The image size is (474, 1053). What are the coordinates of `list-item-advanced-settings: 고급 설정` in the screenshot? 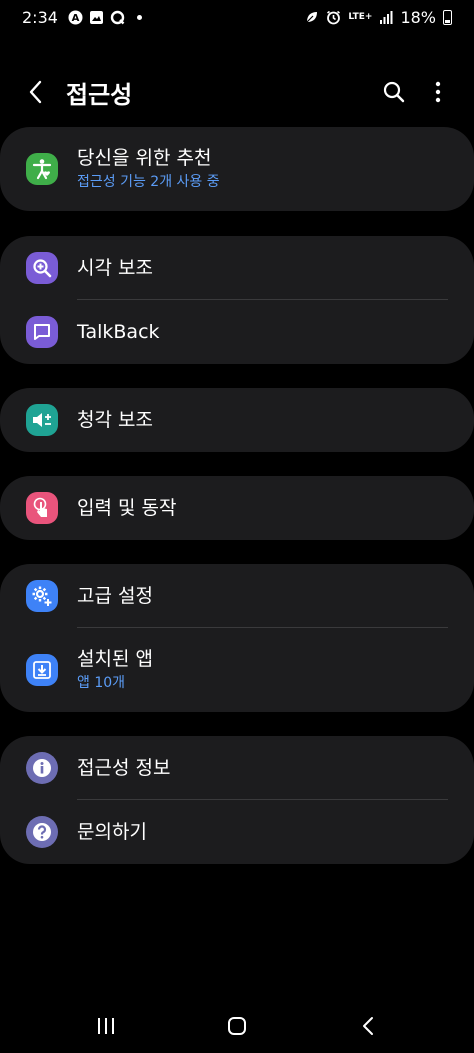 It's located at (237, 596).